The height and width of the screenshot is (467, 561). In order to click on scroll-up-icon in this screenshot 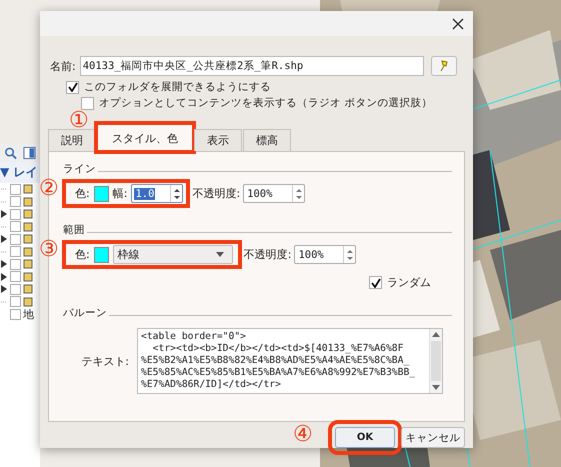, I will do `click(436, 334)`.